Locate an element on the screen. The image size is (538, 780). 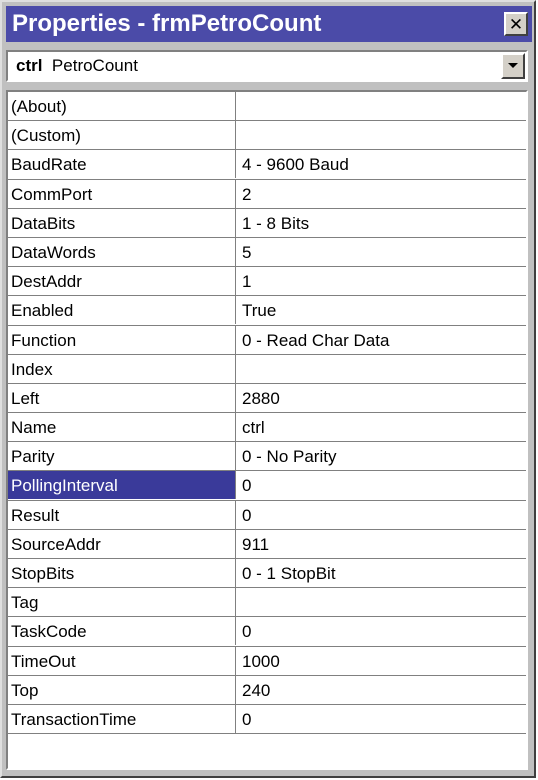
property-row: StopBits 0 - 1 StopBit is located at coordinates (267, 574).